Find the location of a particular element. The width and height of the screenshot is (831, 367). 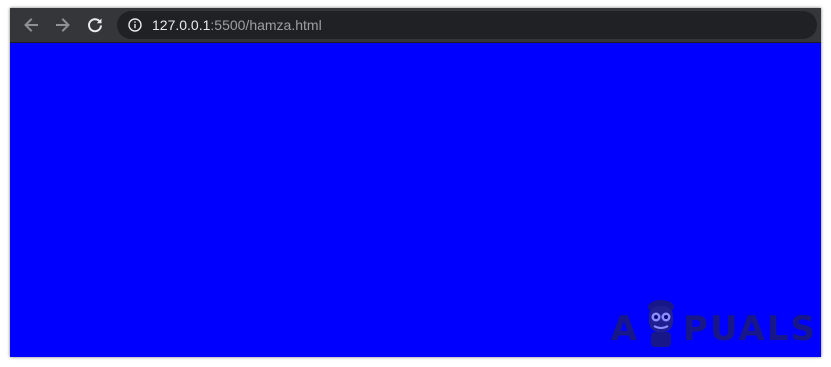

arrow-left-icon is located at coordinates (31, 25).